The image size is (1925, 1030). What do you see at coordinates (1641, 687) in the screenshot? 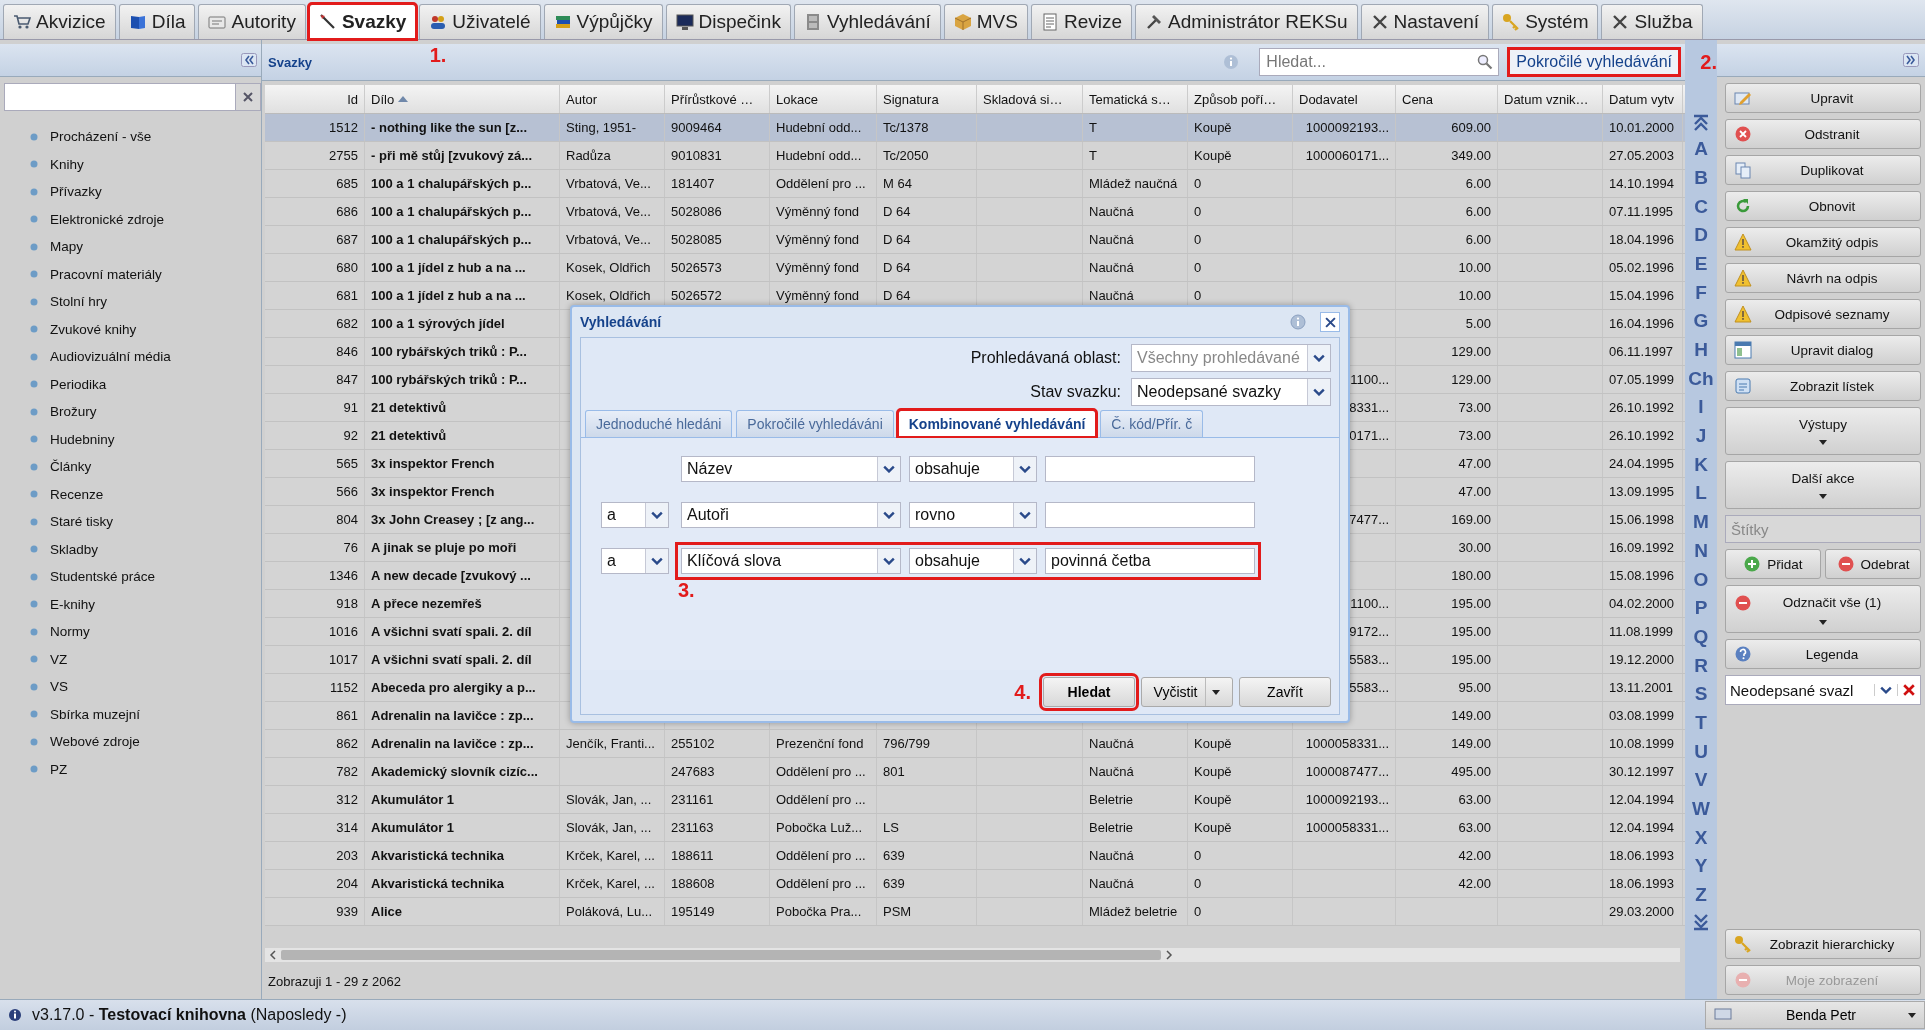
I see `table-cell: 13.11.2001` at bounding box center [1641, 687].